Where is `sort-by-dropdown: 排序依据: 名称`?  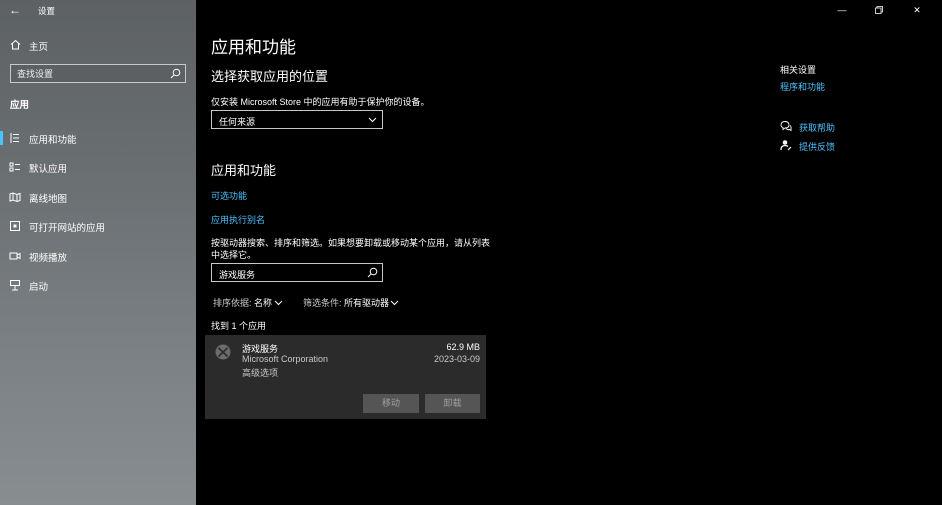 sort-by-dropdown: 排序依据: 名称 is located at coordinates (250, 302).